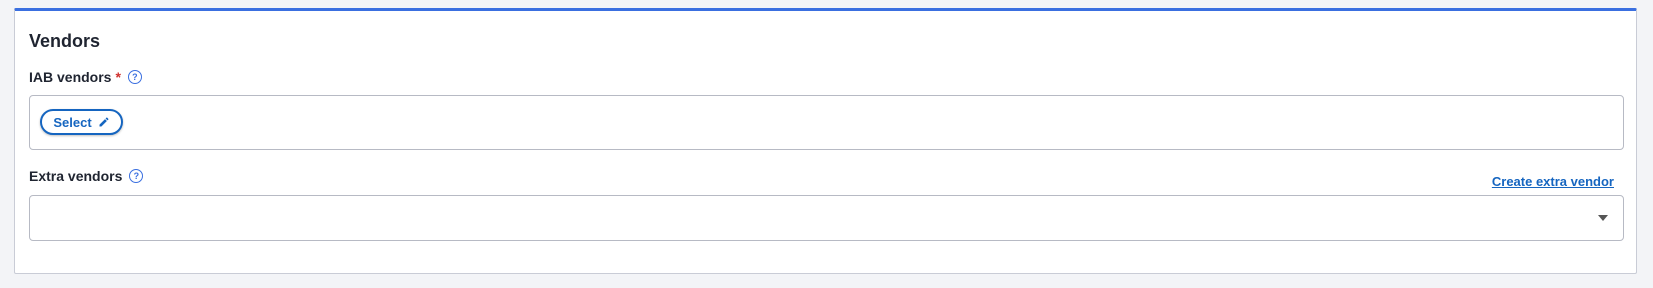 The height and width of the screenshot is (288, 1653). I want to click on create-extra-vendor-link: Create extra vendor, so click(1553, 181).